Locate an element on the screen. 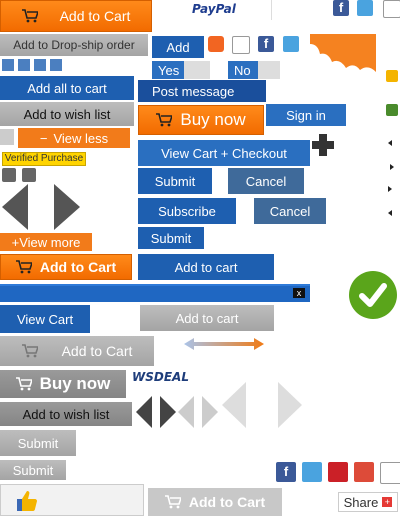 This screenshot has width=400, height=516. view-cart-label: View Cart is located at coordinates (45, 319).